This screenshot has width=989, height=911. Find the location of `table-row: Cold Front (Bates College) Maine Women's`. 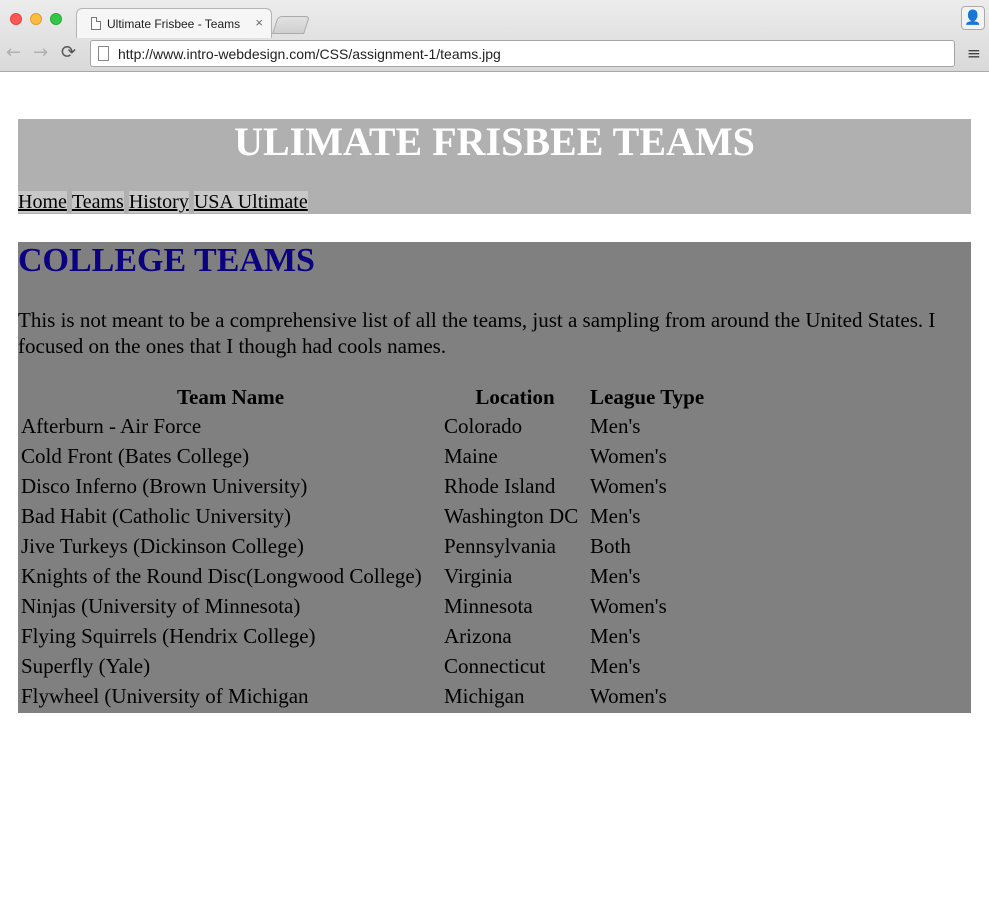

table-row: Cold Front (Bates College) Maine Women's is located at coordinates (364, 456).